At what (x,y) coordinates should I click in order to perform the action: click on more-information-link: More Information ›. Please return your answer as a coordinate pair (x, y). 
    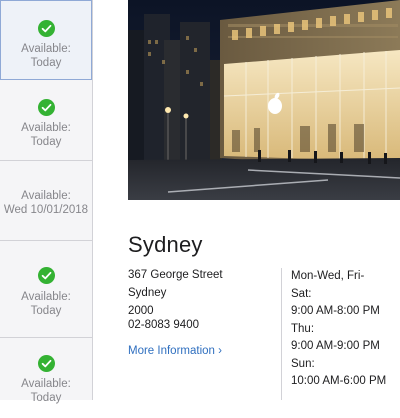
    Looking at the image, I should click on (175, 351).